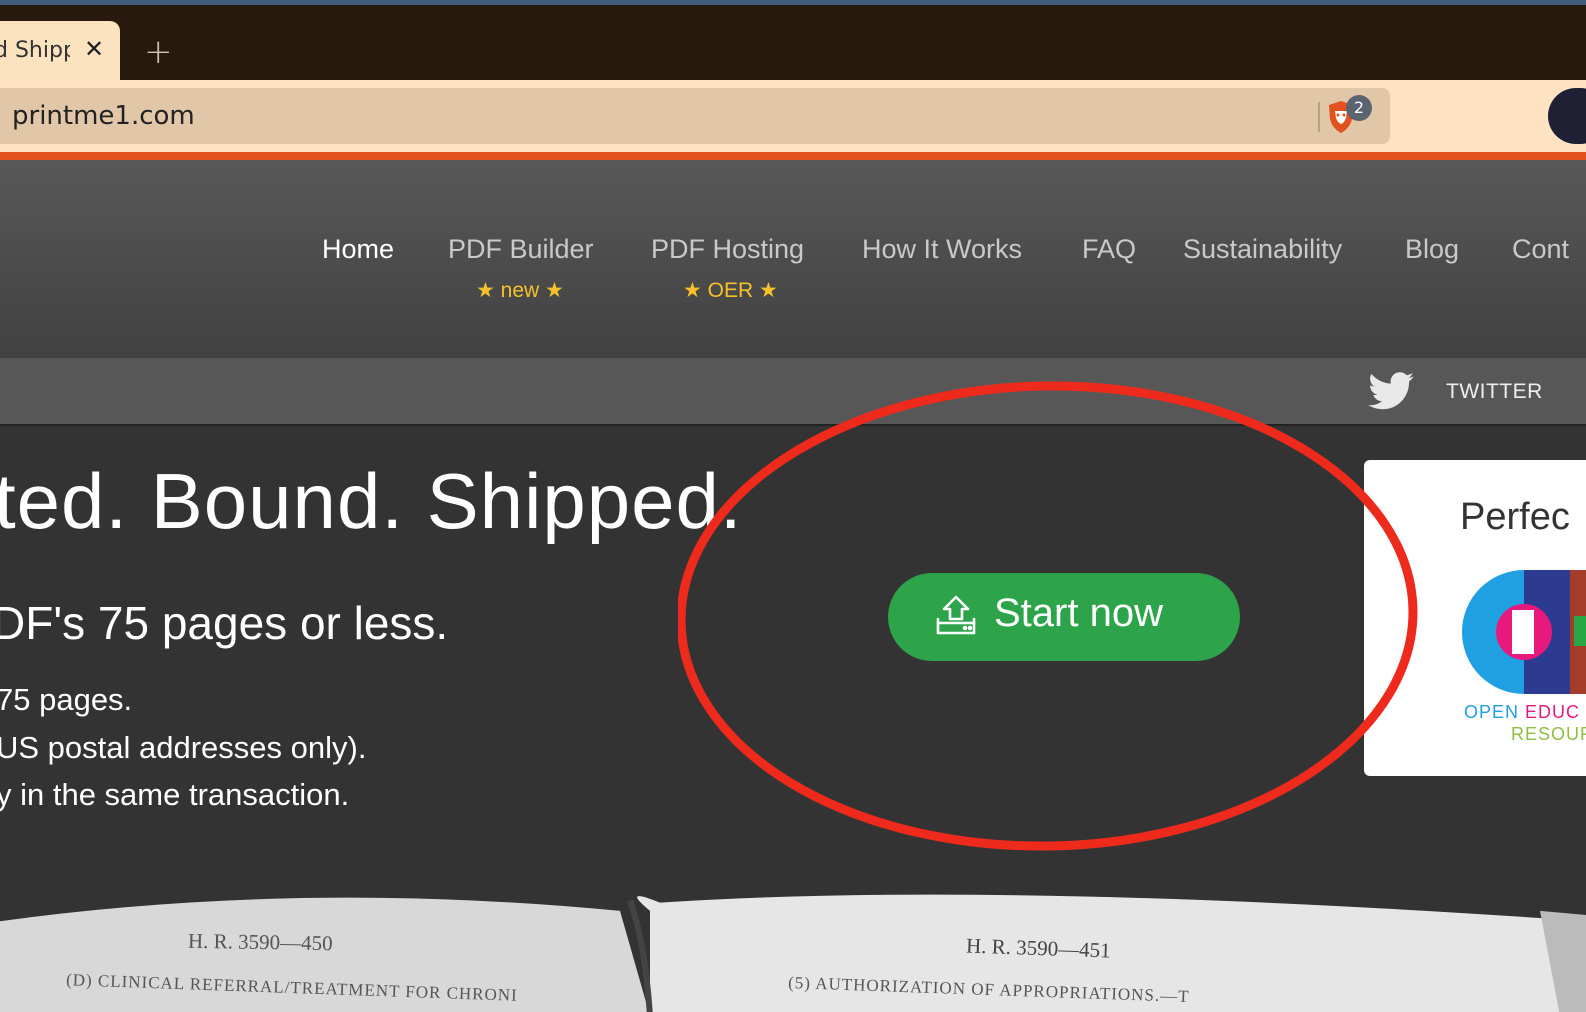 Image resolution: width=1586 pixels, height=1012 pixels. I want to click on hero-detail-line: y in the same transaction., so click(175, 794).